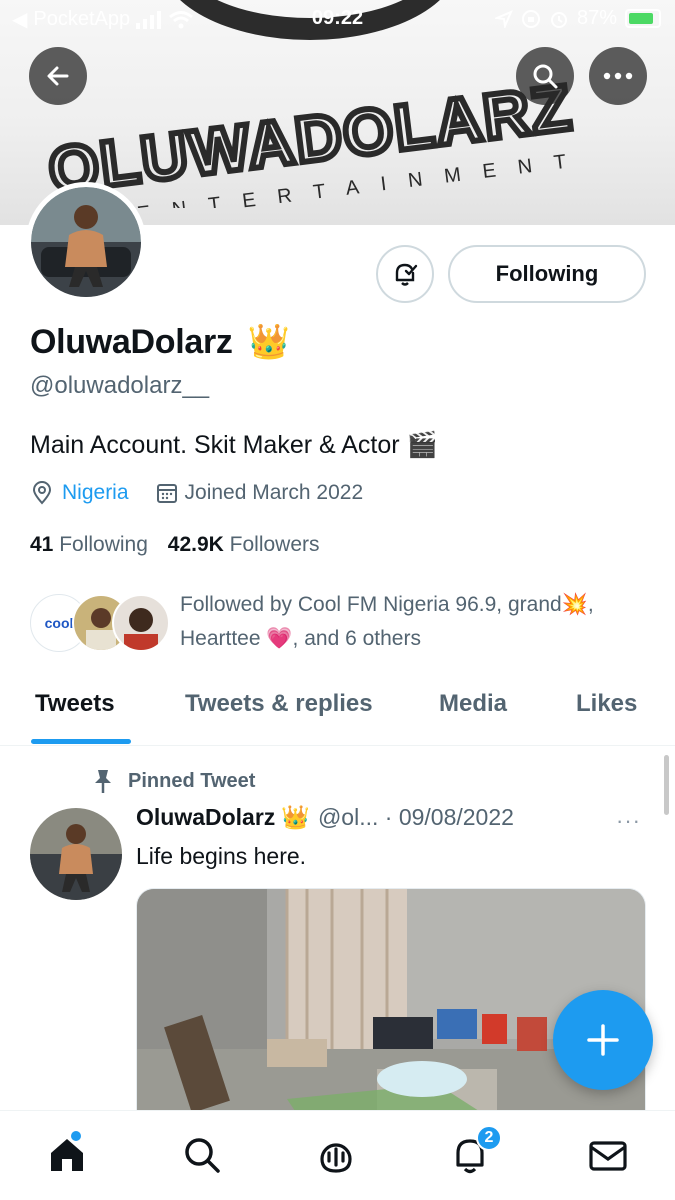 Image resolution: width=675 pixels, height=1200 pixels. I want to click on followed-by-end: , and 6 others, so click(356, 638).